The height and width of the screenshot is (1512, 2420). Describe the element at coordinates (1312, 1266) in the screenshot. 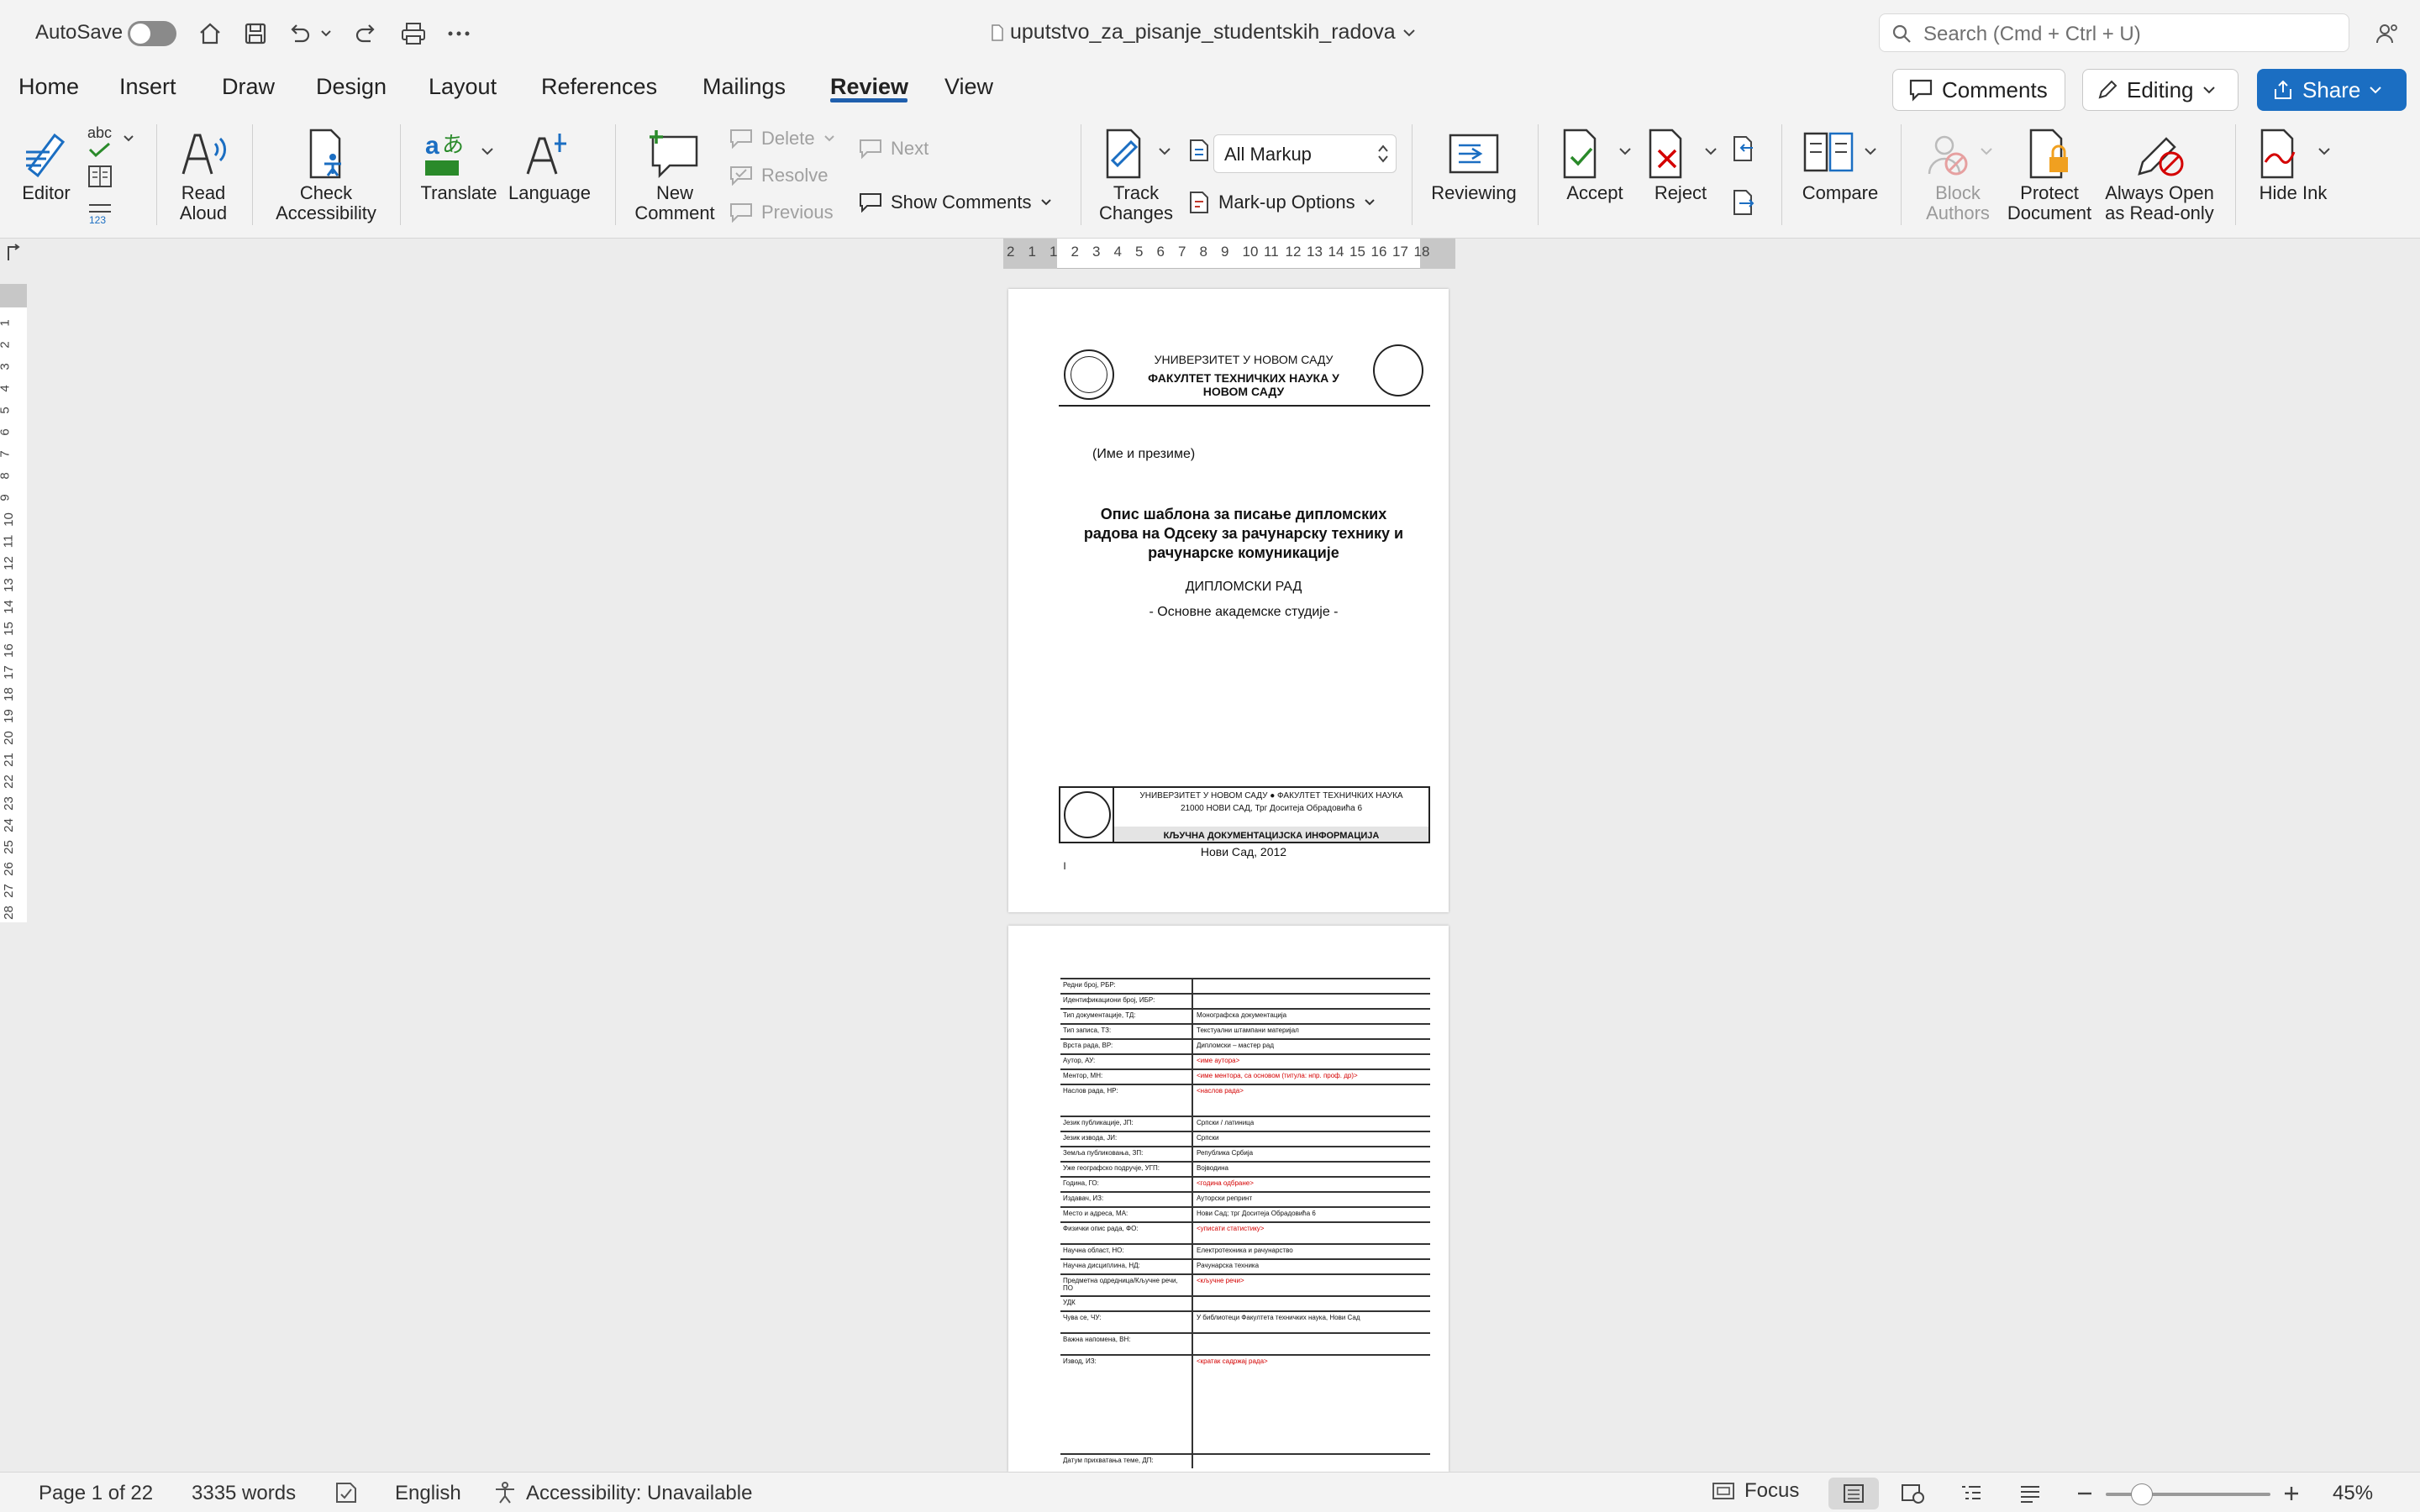

I see `table-cell-value: Рачунарска техника` at that location.